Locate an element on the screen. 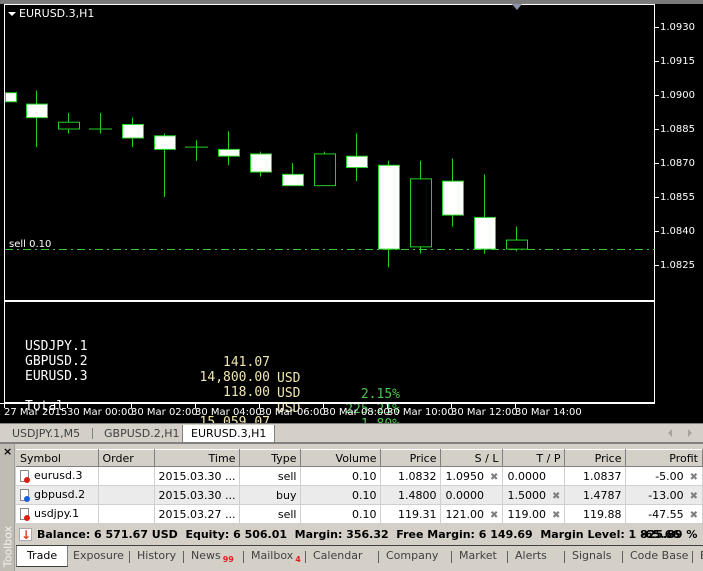 The image size is (703, 571). cell-profit: -5.00 ✖ is located at coordinates (664, 476).